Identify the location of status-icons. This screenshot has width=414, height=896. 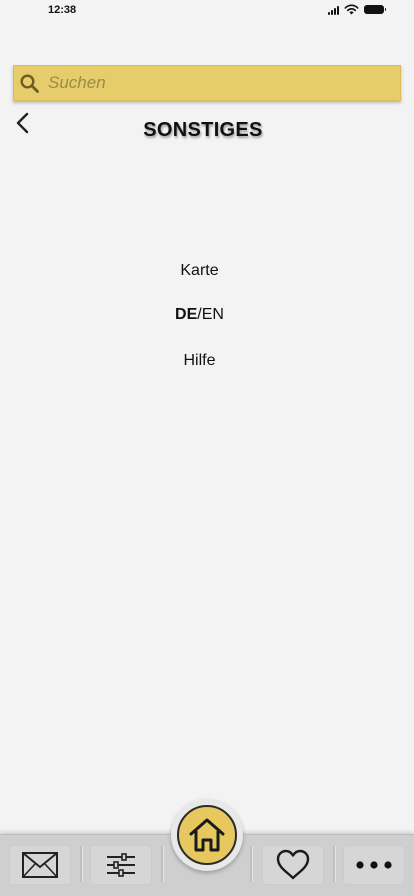
(357, 9).